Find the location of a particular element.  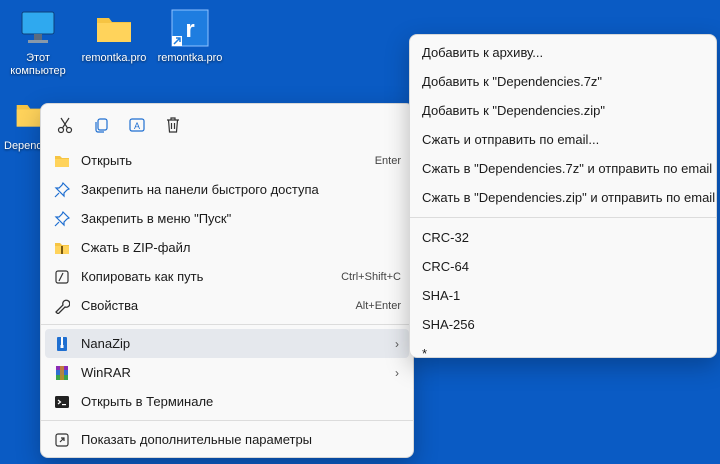

svg-text: A is located at coordinates (137, 126).